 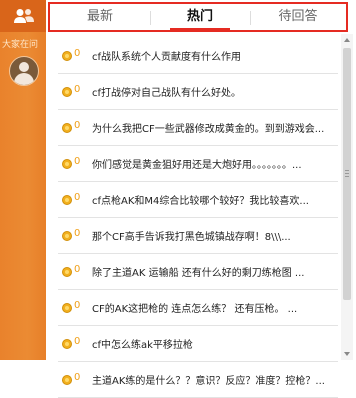 I want to click on people-icon, so click(x=24, y=16).